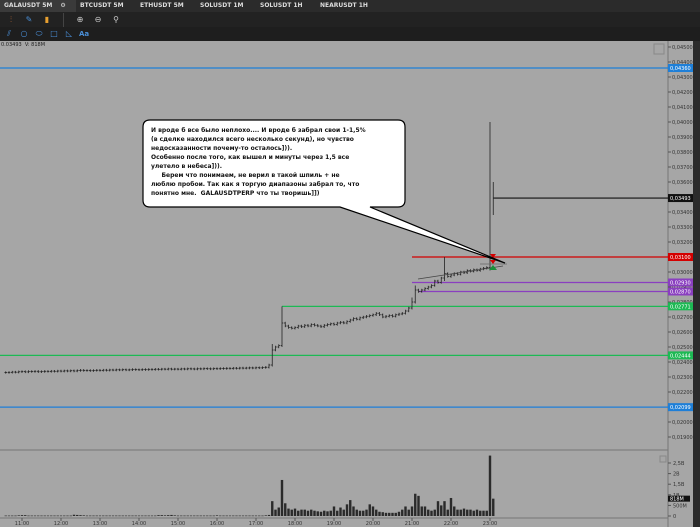 This screenshot has height=527, width=700. I want to click on tab-nearusdt-1h: NEARUSDT 1H, so click(346, 6).